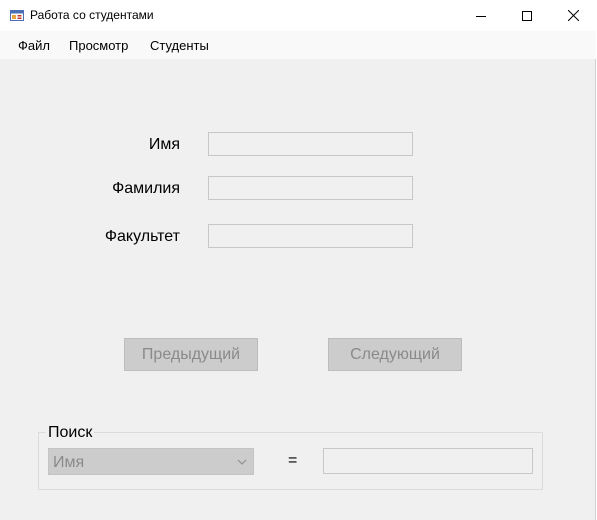  Describe the element at coordinates (293, 460) in the screenshot. I see `equals-sign: =` at that location.